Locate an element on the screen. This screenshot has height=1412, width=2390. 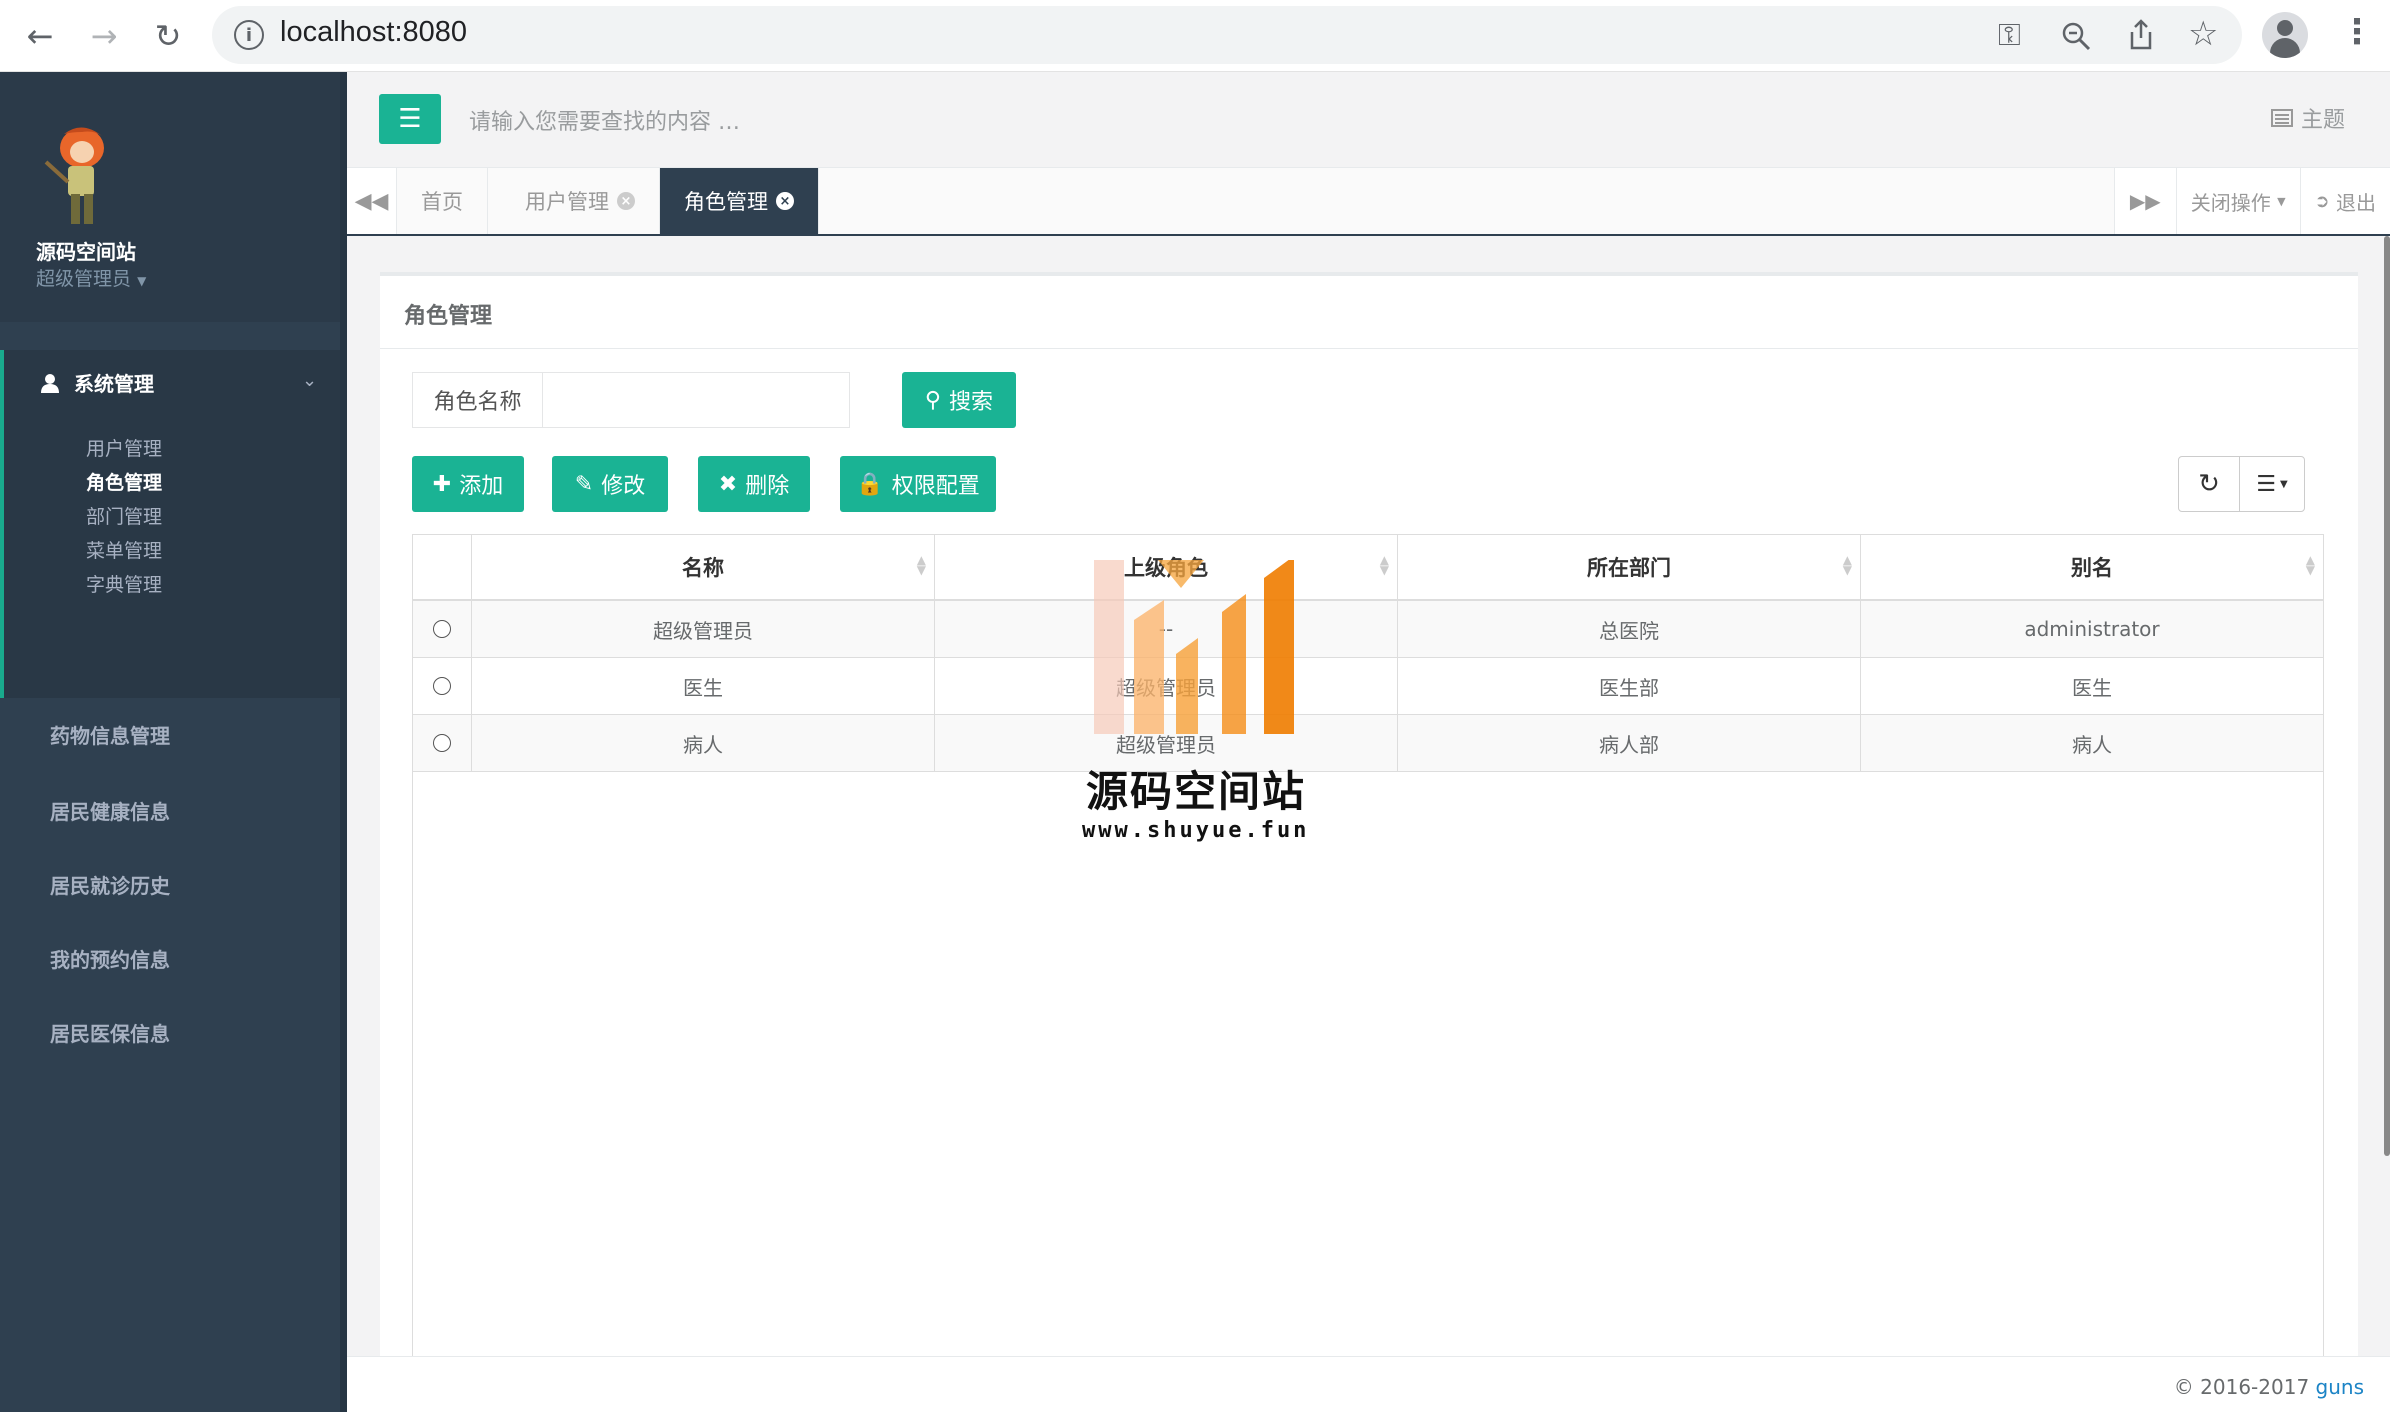
avatar is located at coordinates (81, 178).